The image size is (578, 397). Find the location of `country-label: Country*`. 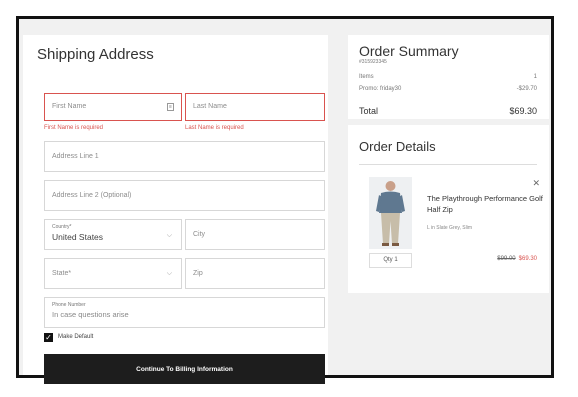

country-label: Country* is located at coordinates (62, 227).